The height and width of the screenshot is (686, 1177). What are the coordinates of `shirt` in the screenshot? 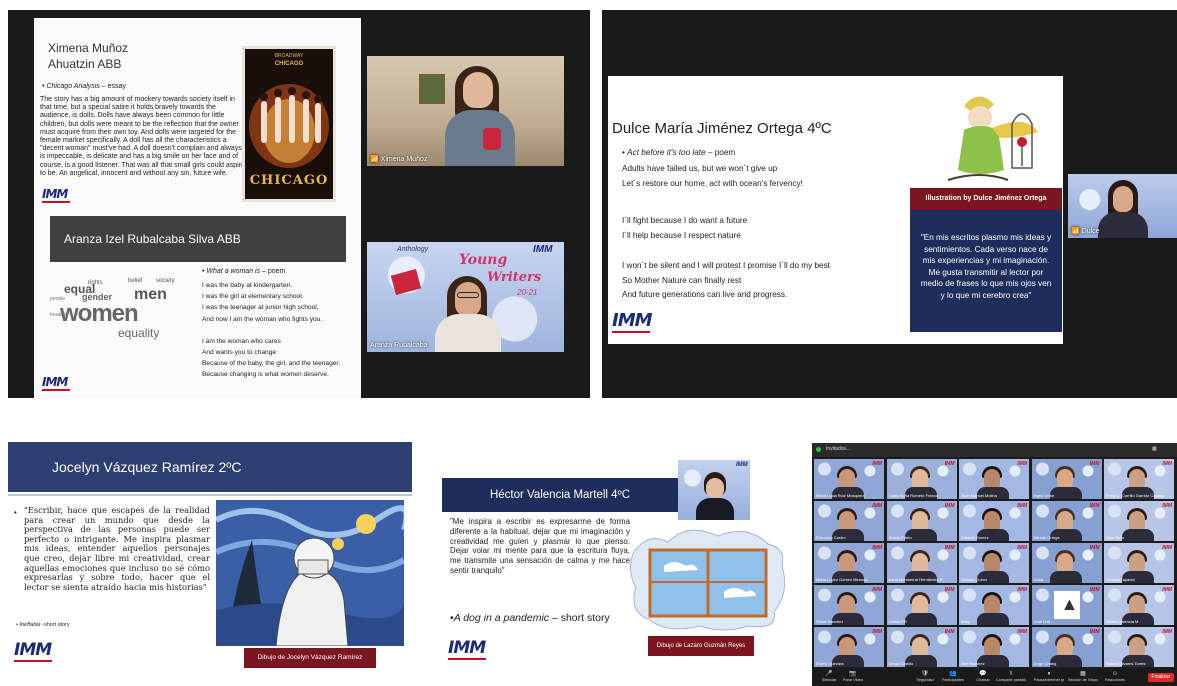 It's located at (480, 138).